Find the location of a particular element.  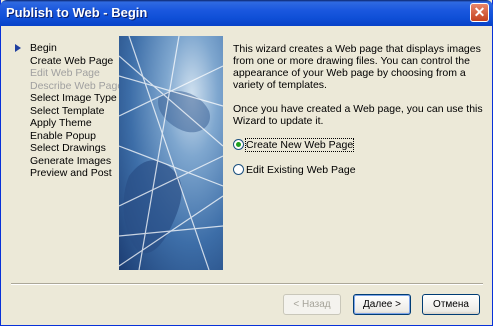

step-generate-images: Generate Images is located at coordinates (71, 160).